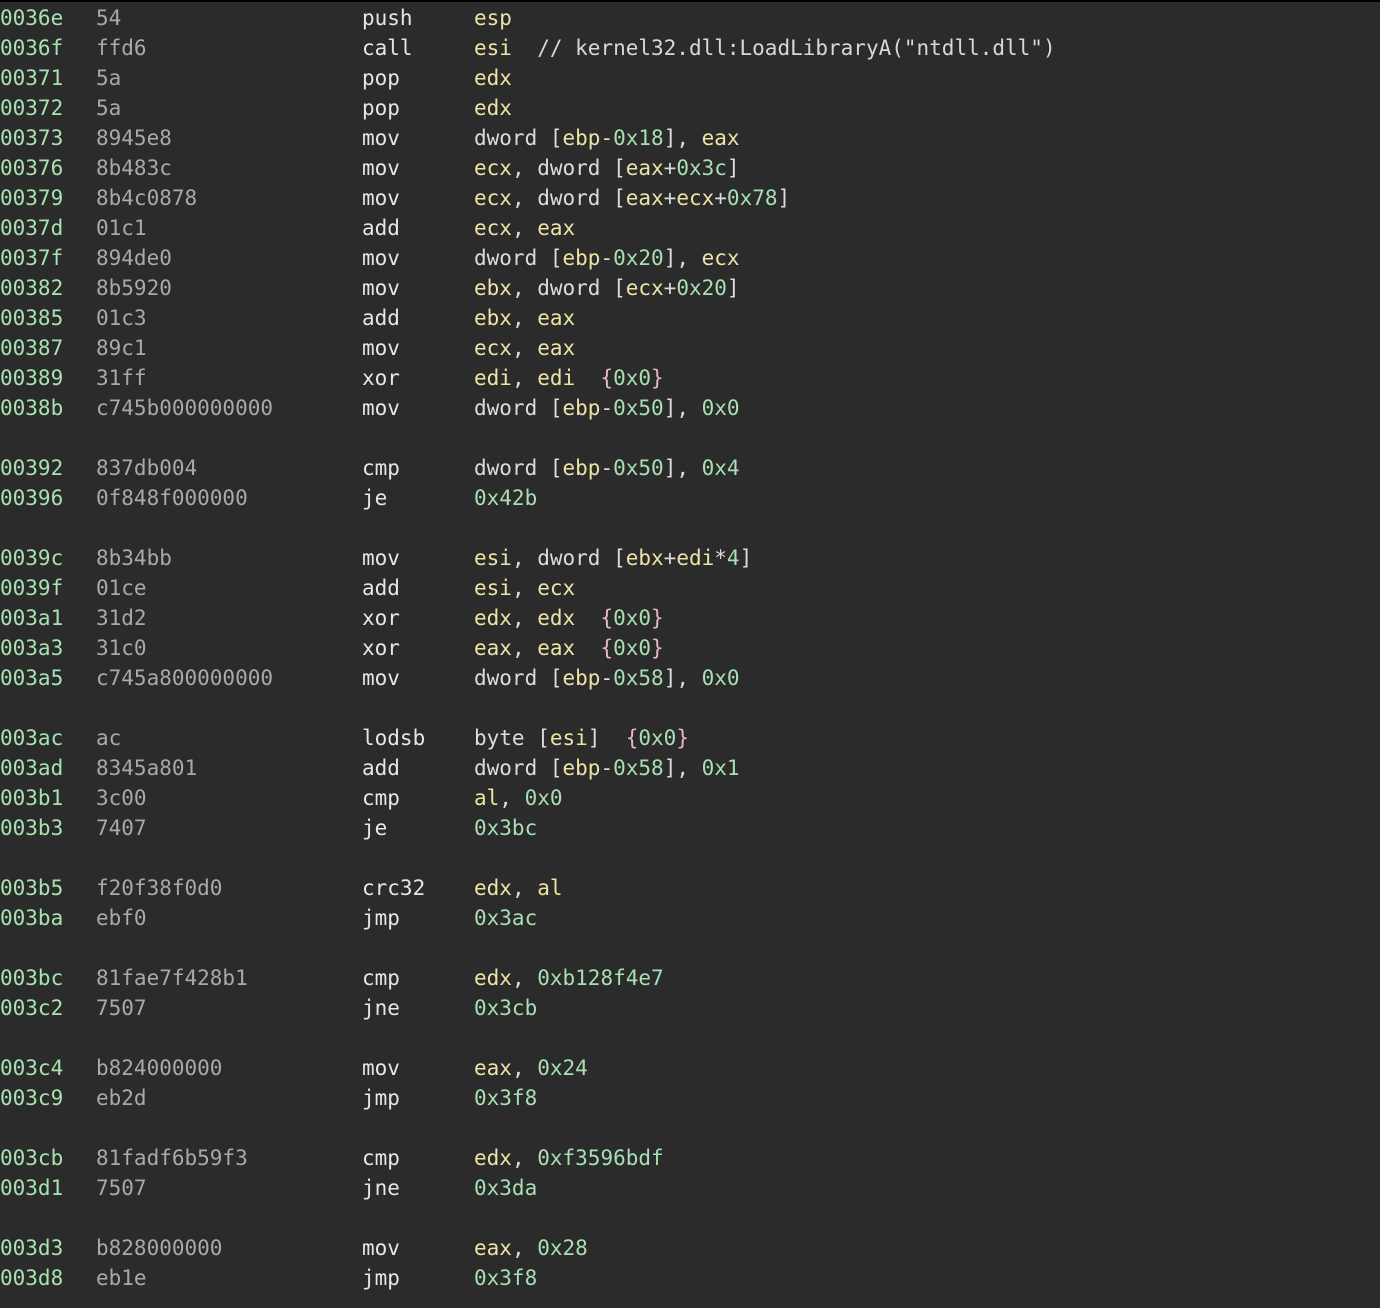 The width and height of the screenshot is (1380, 1308). I want to click on instruction-address: 003b3, so click(31, 828).